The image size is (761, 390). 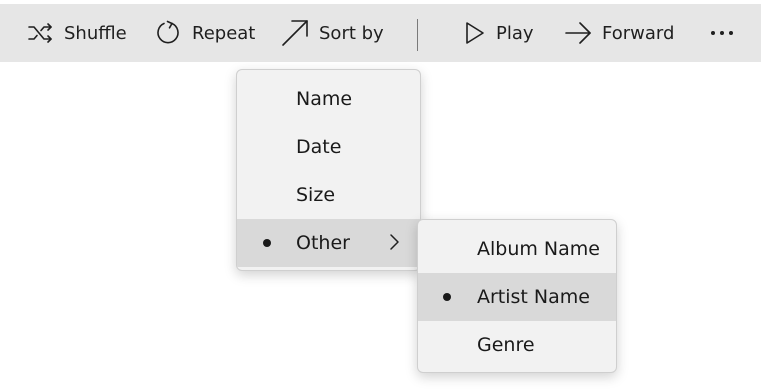 I want to click on menu-item-name: Name, so click(x=328, y=99).